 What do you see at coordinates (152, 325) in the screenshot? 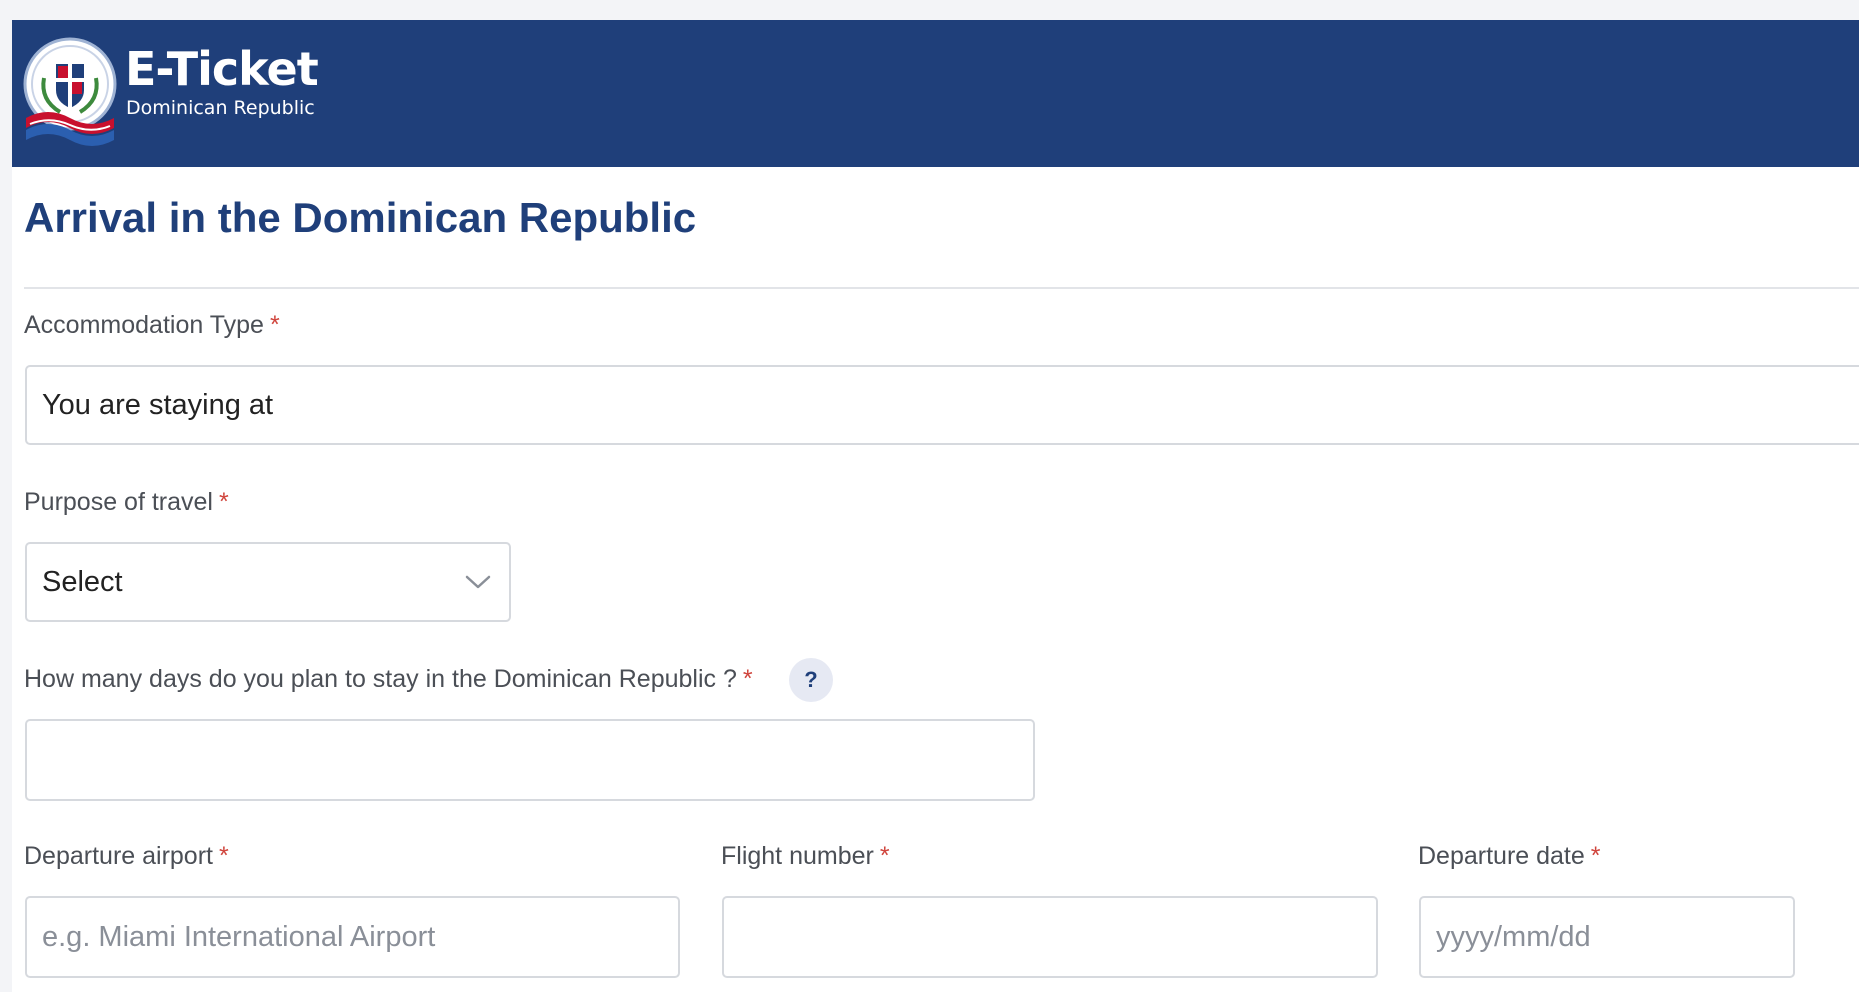
I see `accommodation-type-label: Accommodation Type *` at bounding box center [152, 325].